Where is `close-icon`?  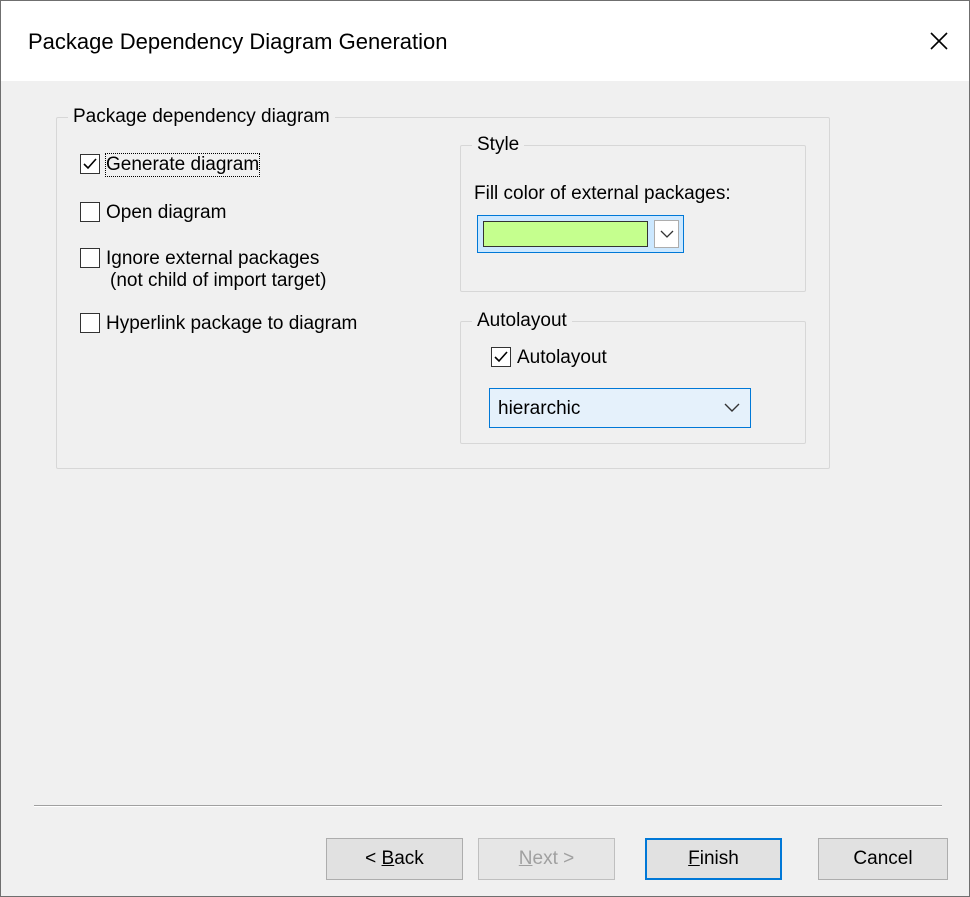
close-icon is located at coordinates (939, 41).